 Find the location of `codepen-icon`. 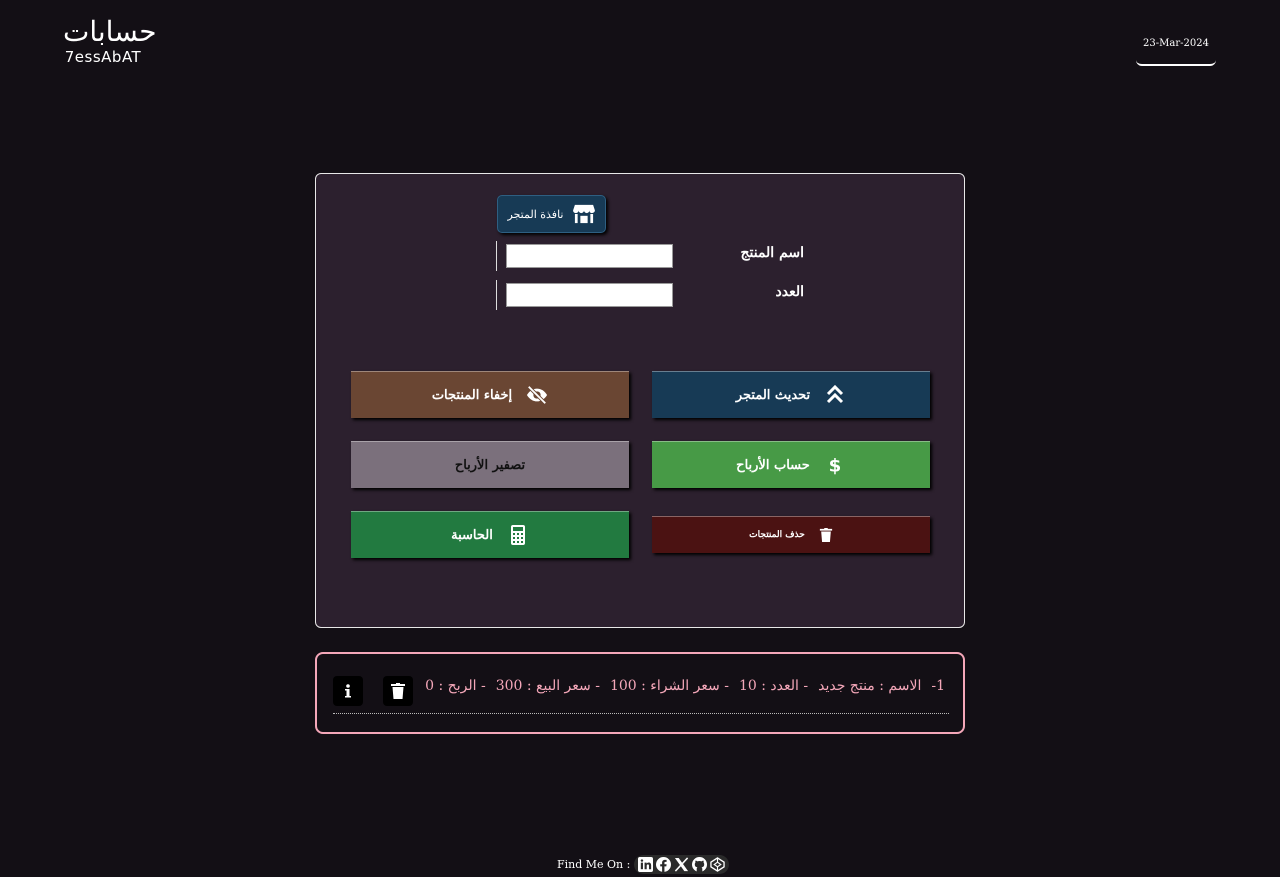

codepen-icon is located at coordinates (718, 864).